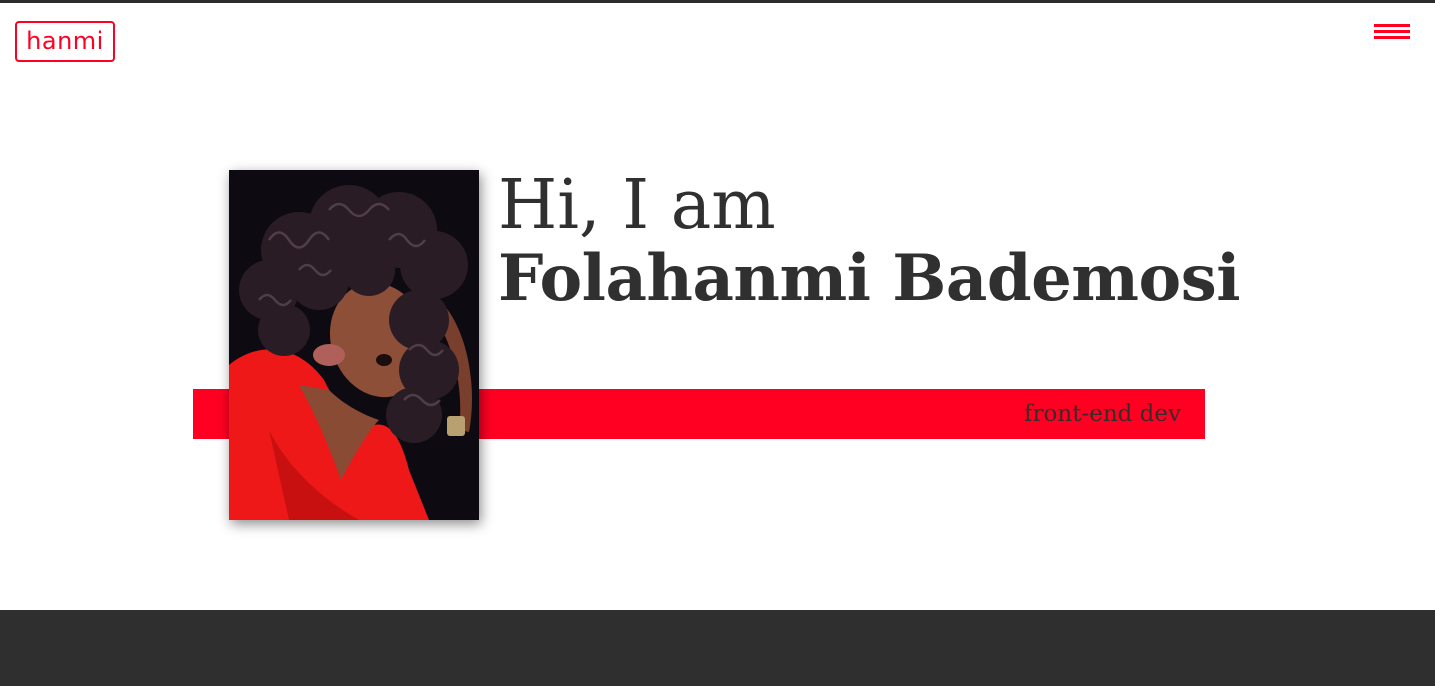 The height and width of the screenshot is (686, 1435). I want to click on greeting-text: Hi, I am, so click(637, 205).